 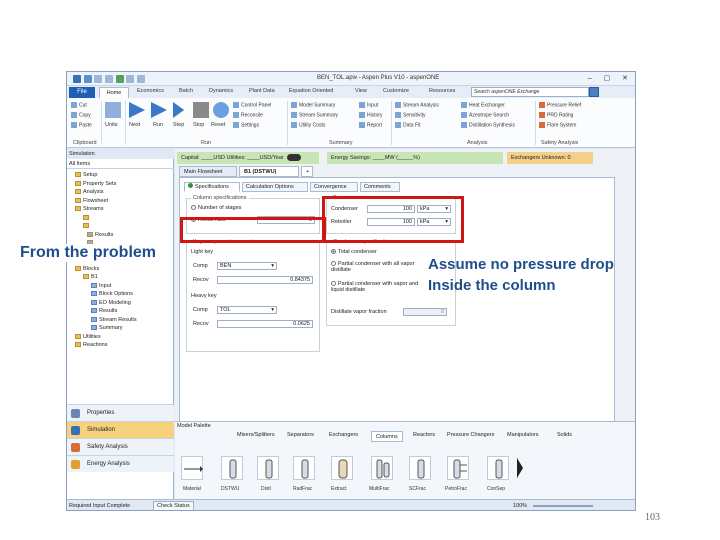 What do you see at coordinates (371, 115) in the screenshot?
I see `history-button: History` at bounding box center [371, 115].